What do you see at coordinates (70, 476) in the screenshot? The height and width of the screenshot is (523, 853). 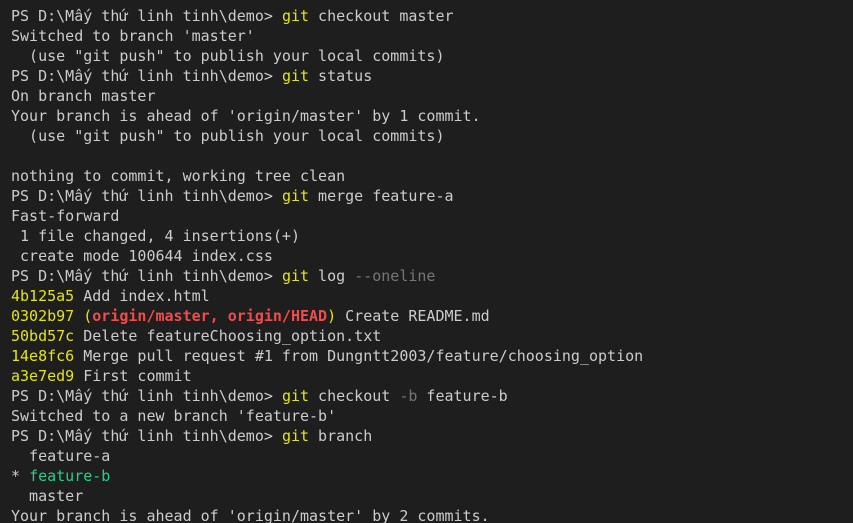 I see `current-branch-name: feature-b` at bounding box center [70, 476].